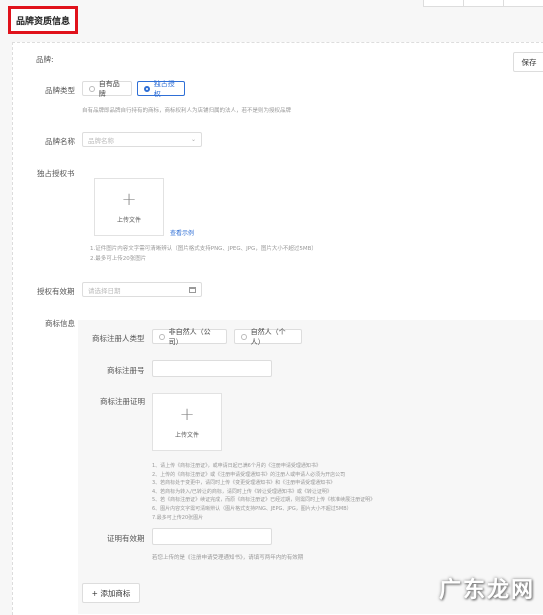  Describe the element at coordinates (142, 139) in the screenshot. I see `brand-name-select: 品牌名称 ⌄` at that location.